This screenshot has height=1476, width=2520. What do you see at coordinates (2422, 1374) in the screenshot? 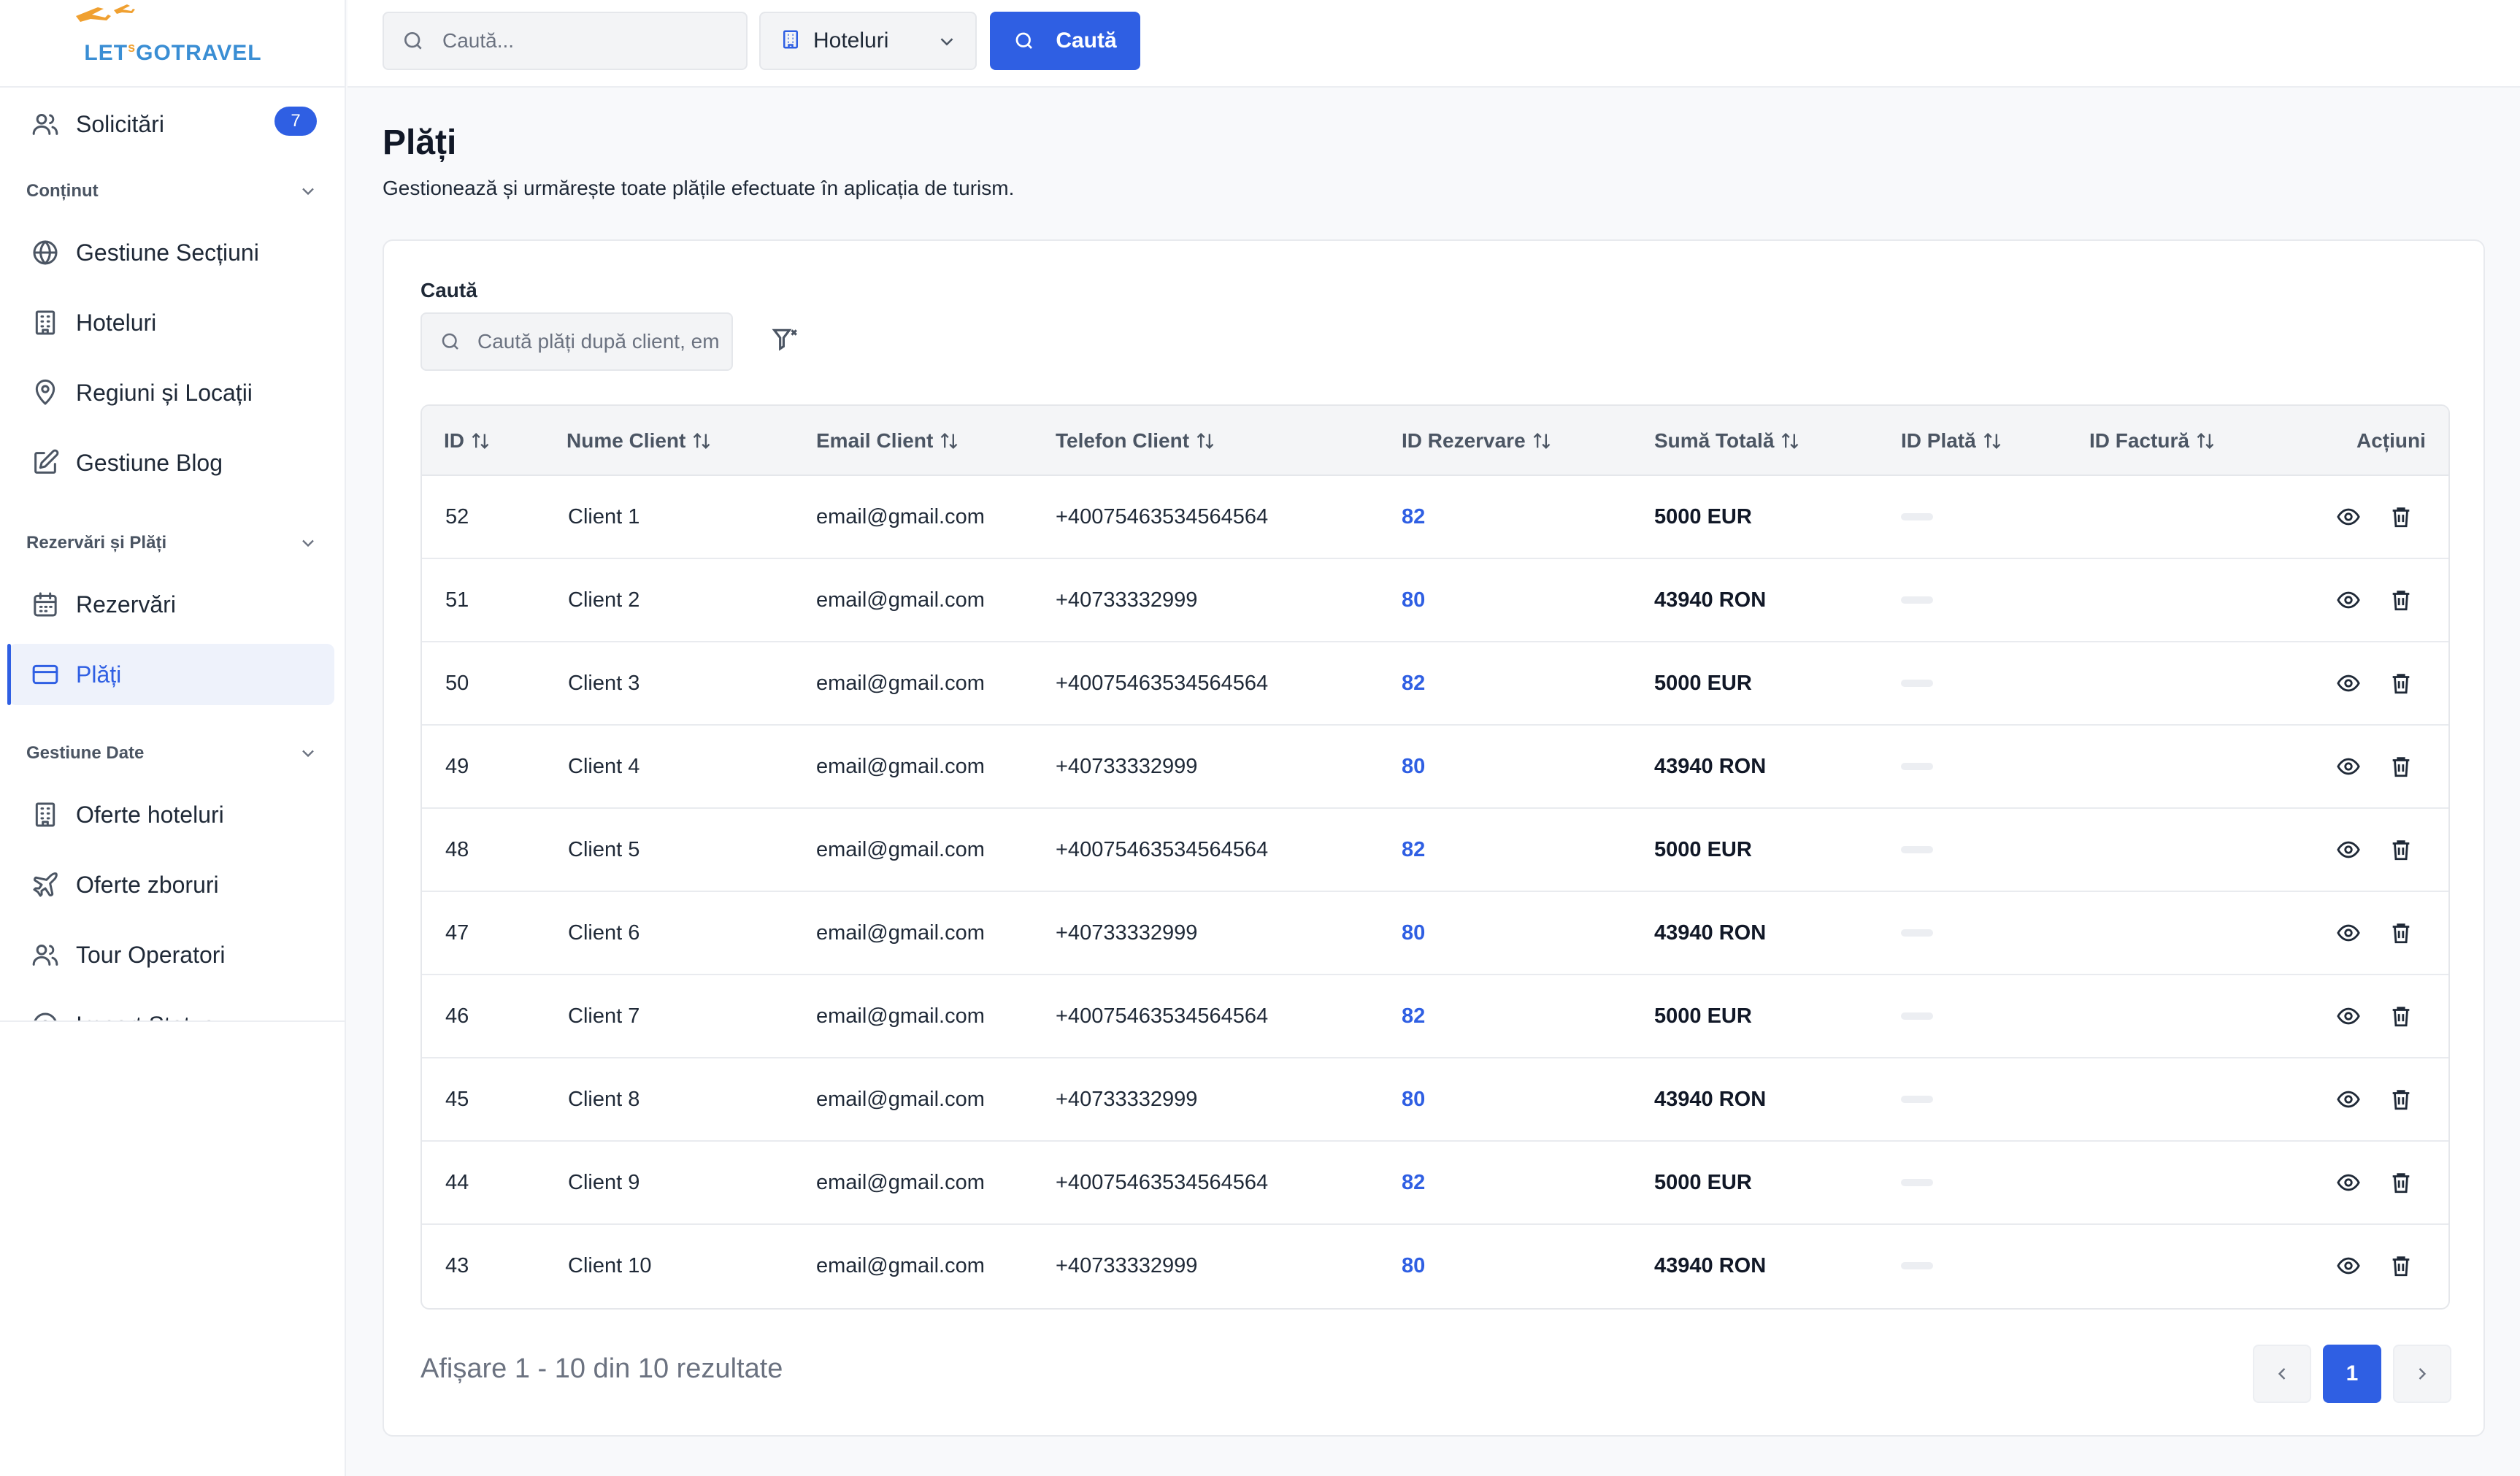
I see `next-page-button` at bounding box center [2422, 1374].